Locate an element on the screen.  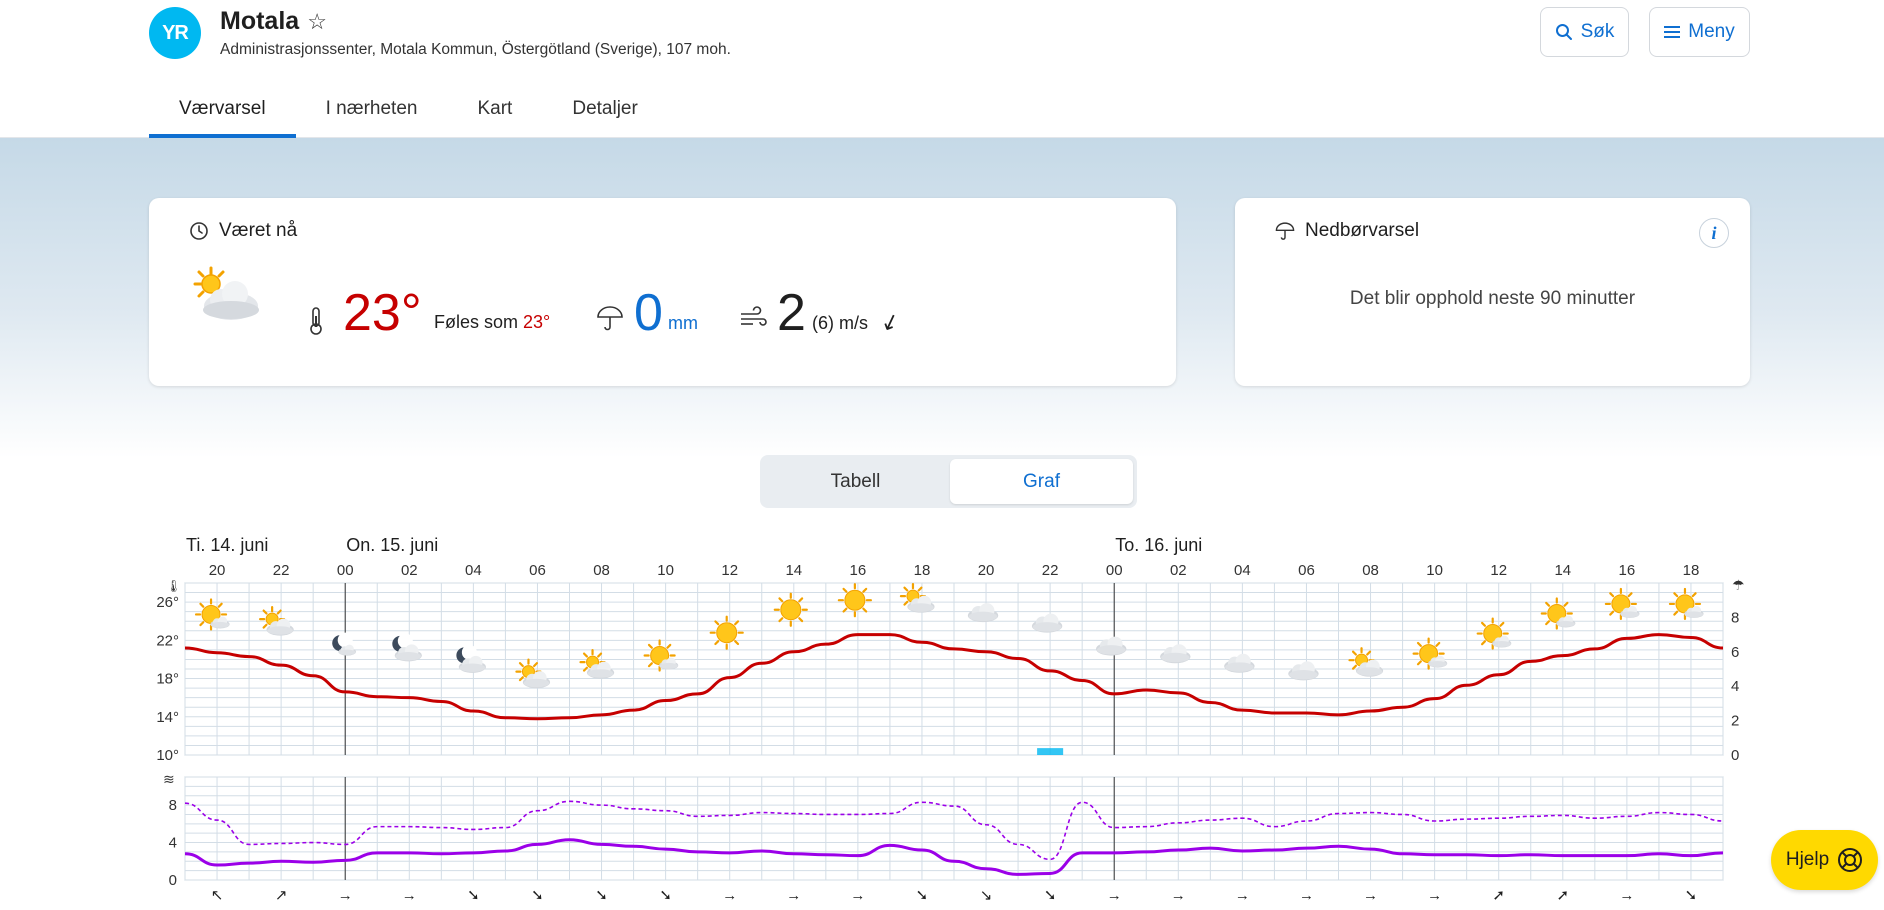
precipitation-message: Det blir opphold neste 90 minutter is located at coordinates (1492, 298).